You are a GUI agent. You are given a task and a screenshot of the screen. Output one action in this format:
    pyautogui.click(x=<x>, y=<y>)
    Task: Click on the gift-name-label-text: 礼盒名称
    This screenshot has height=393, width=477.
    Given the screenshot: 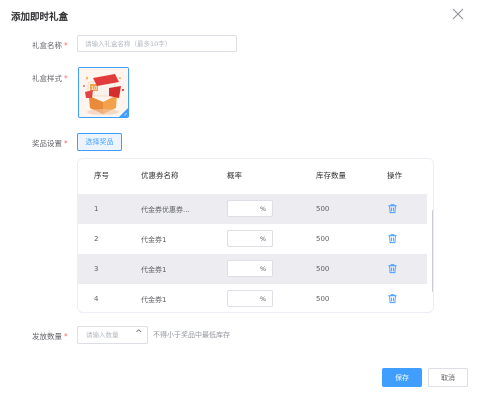 What is the action you would take?
    pyautogui.click(x=47, y=45)
    